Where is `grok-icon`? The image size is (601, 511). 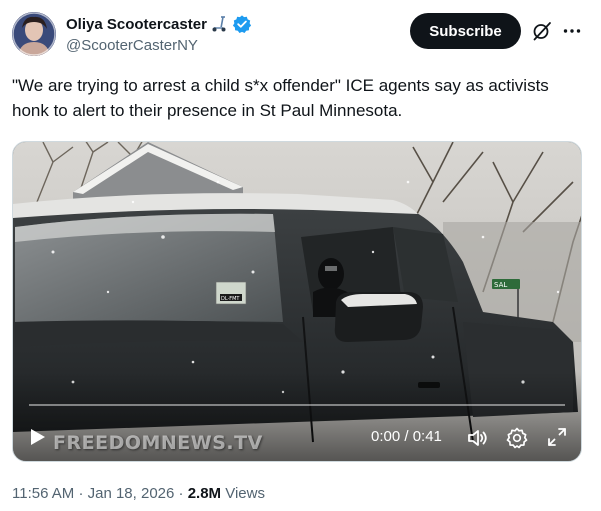 grok-icon is located at coordinates (542, 31).